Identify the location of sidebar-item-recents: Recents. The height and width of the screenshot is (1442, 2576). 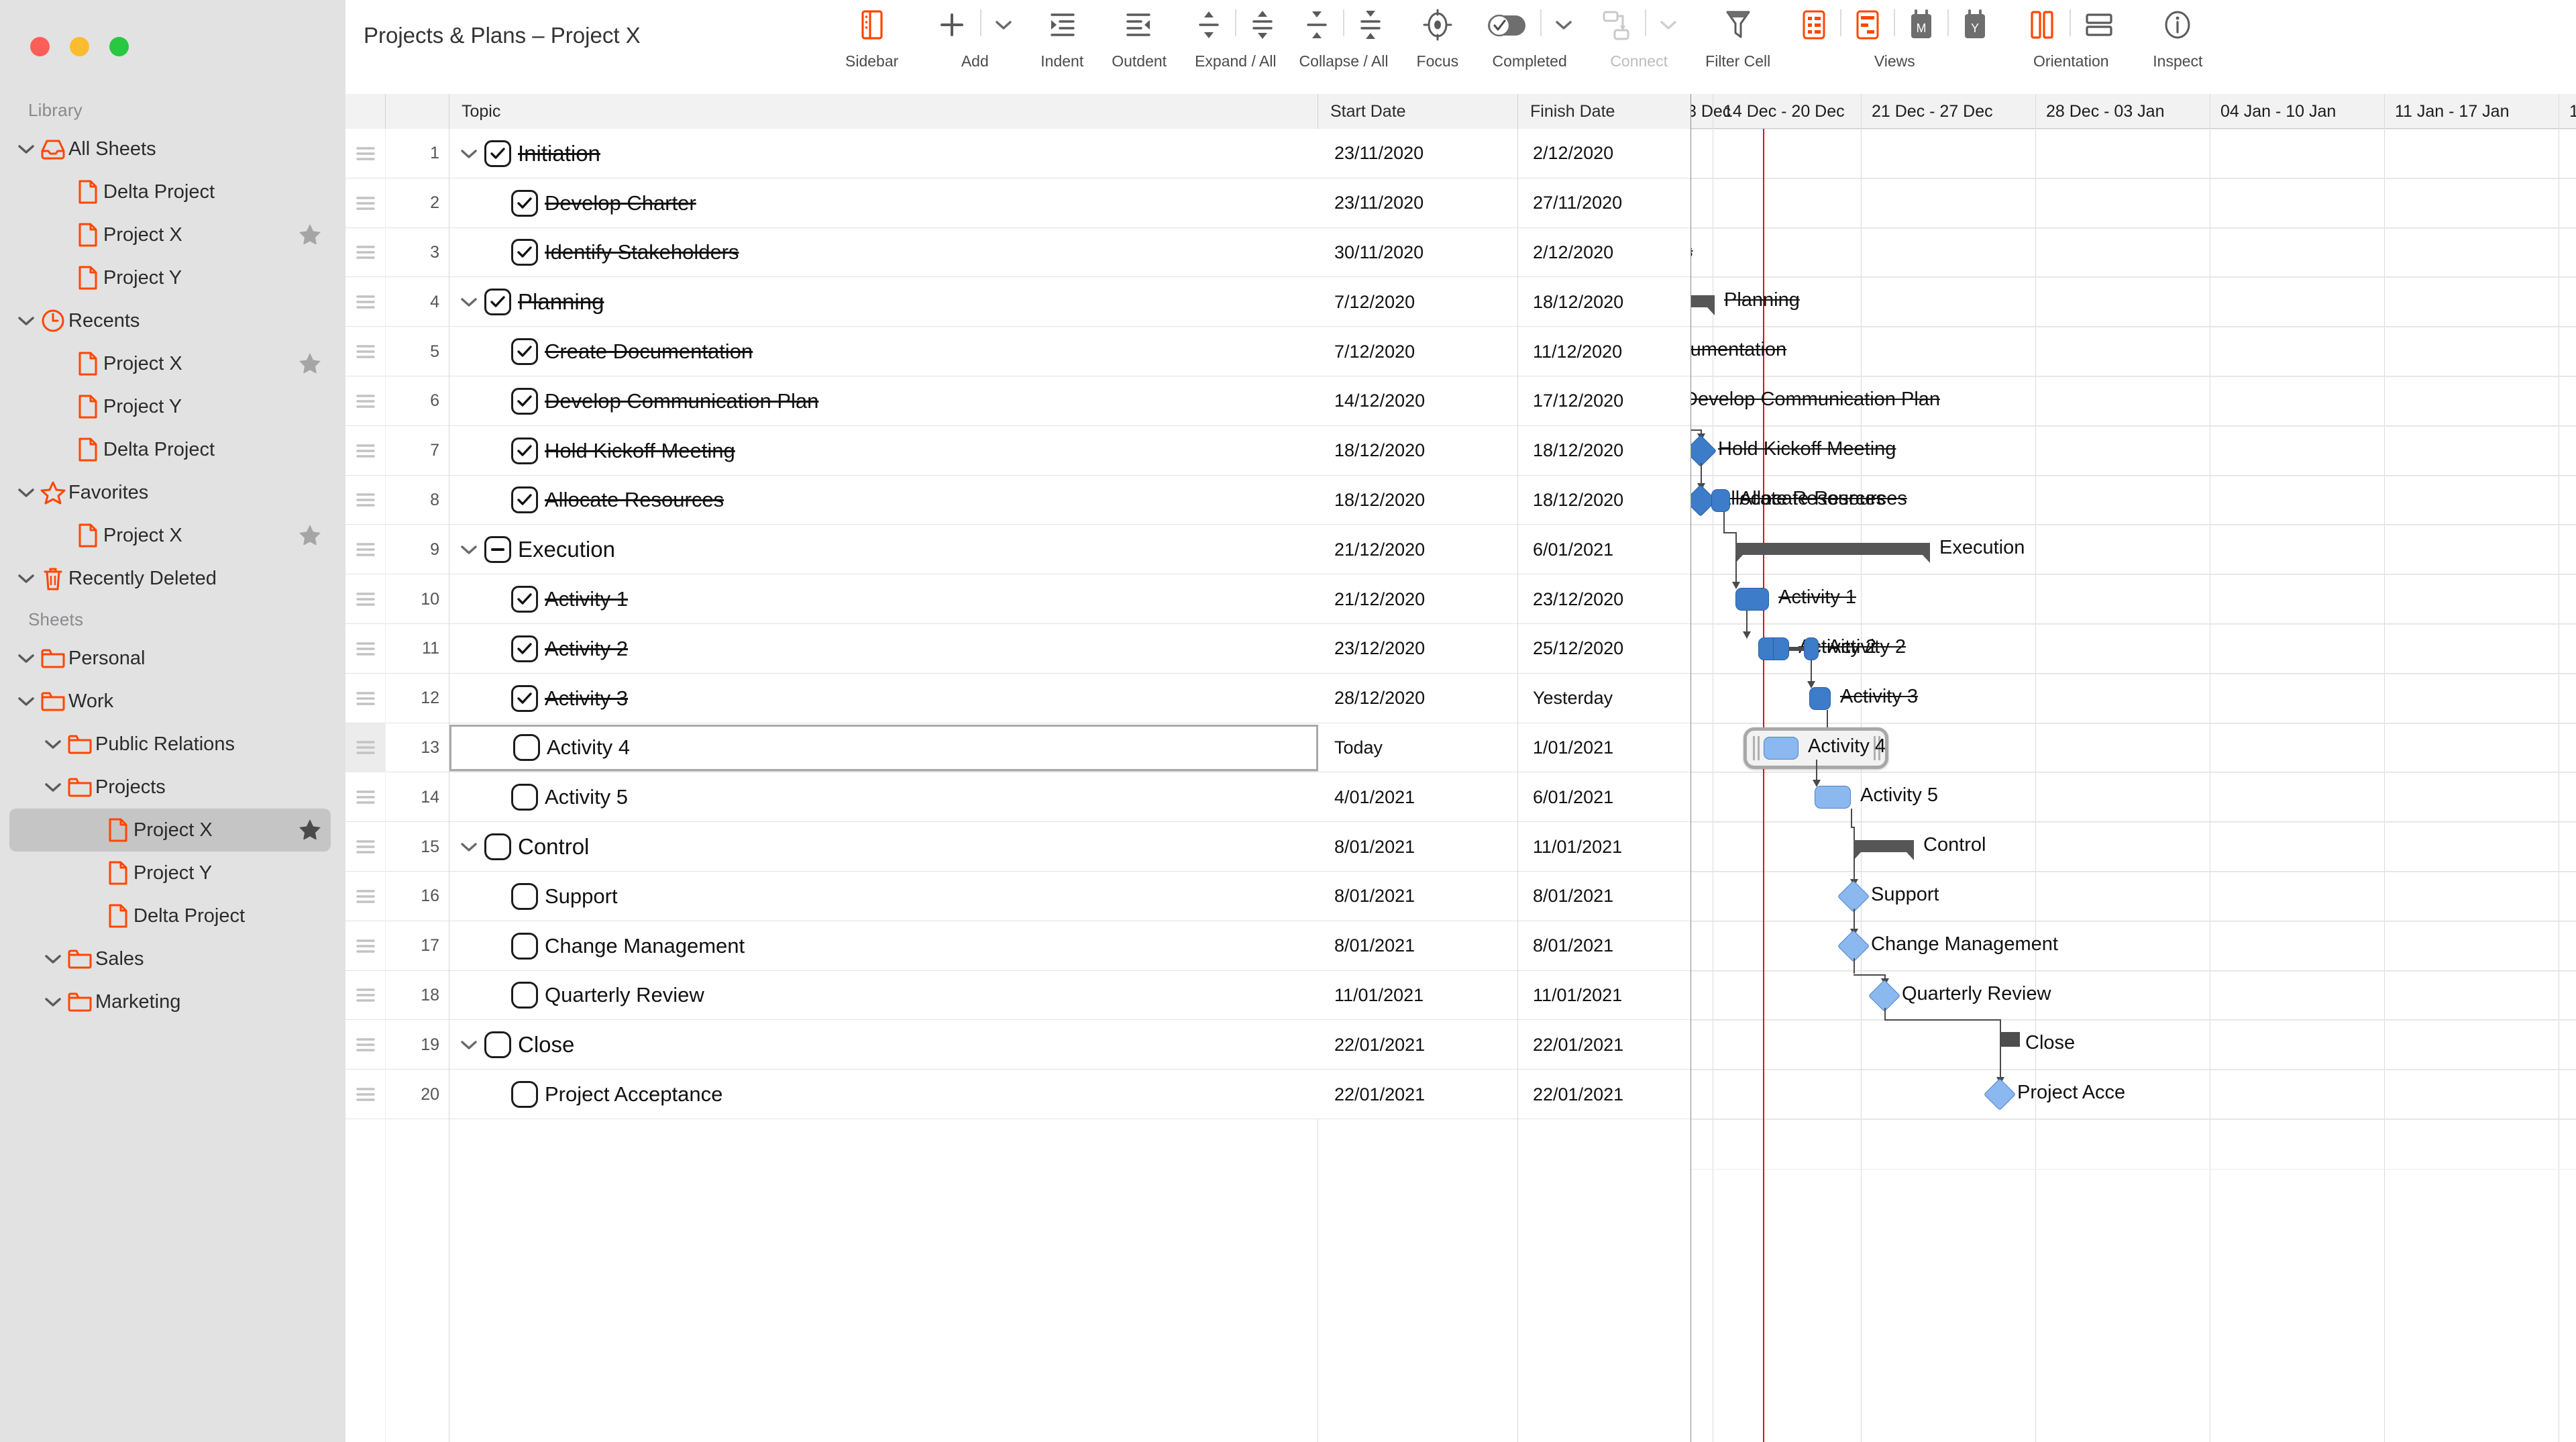
(170, 320).